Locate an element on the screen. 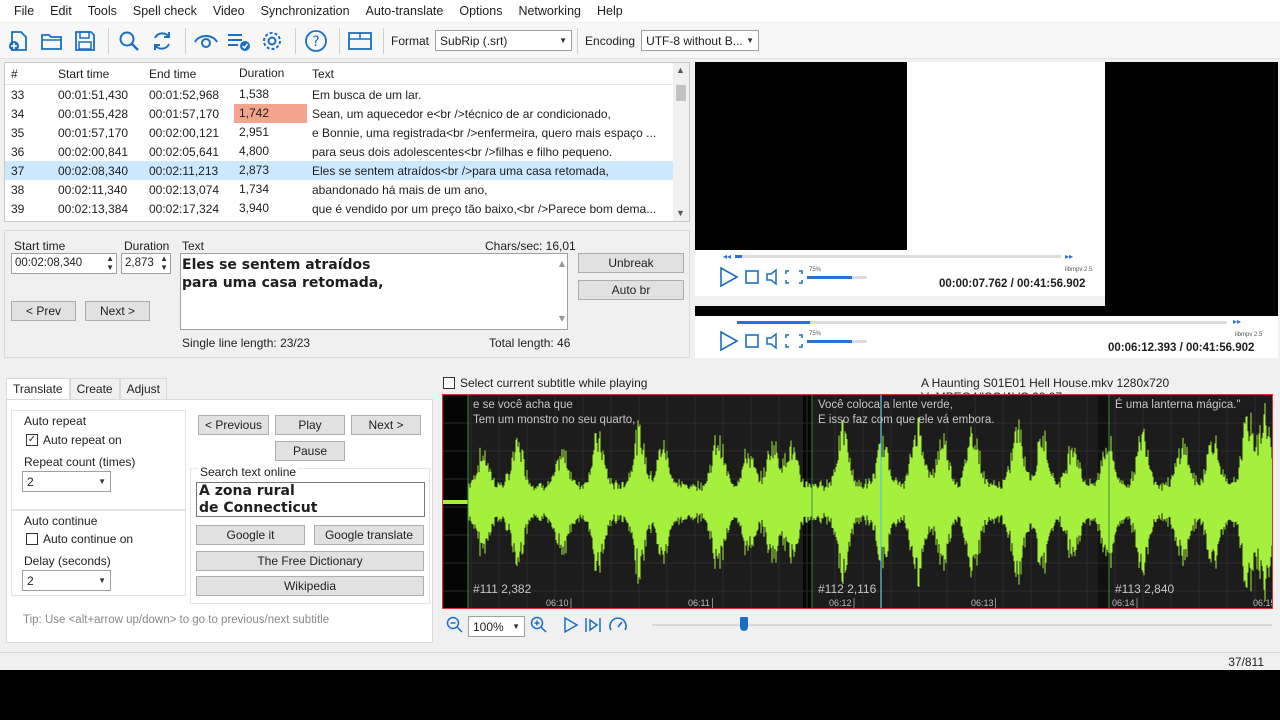 The height and width of the screenshot is (720, 1280). start-time-input: 00:02:08,340 ▲ ▼ is located at coordinates (64, 263).